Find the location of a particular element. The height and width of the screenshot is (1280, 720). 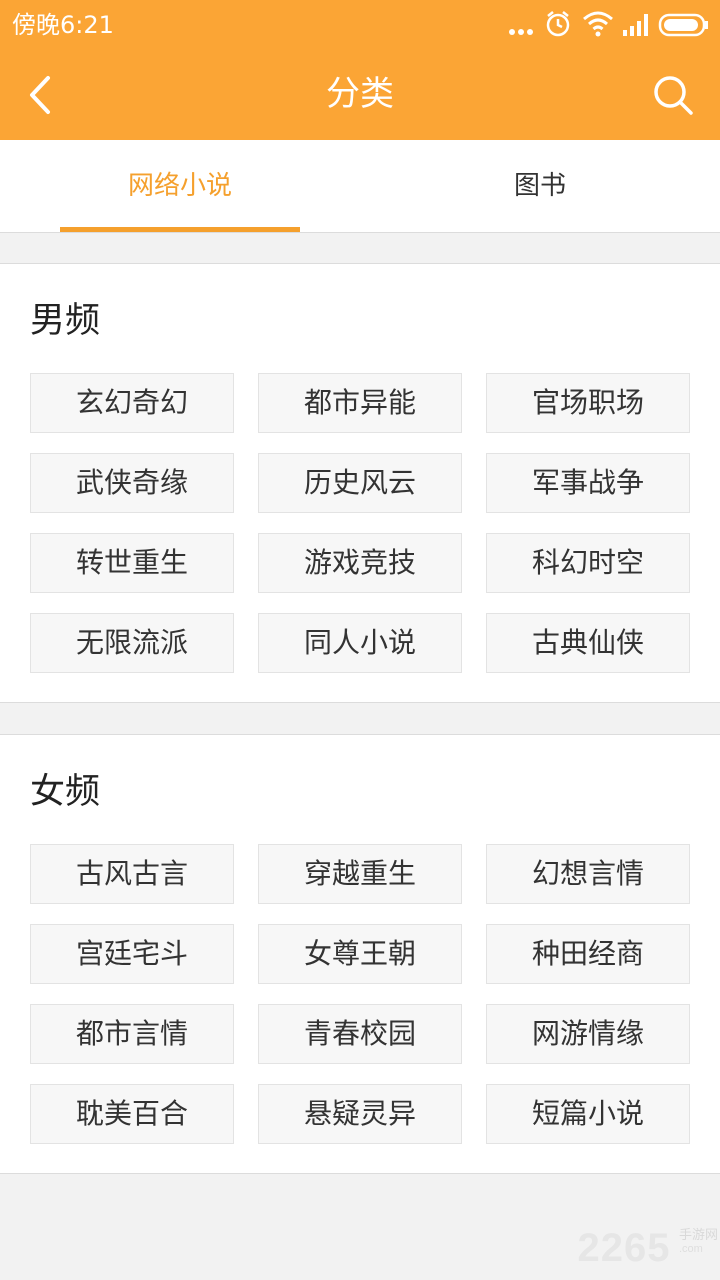

section-title: 女频 is located at coordinates (65, 792).